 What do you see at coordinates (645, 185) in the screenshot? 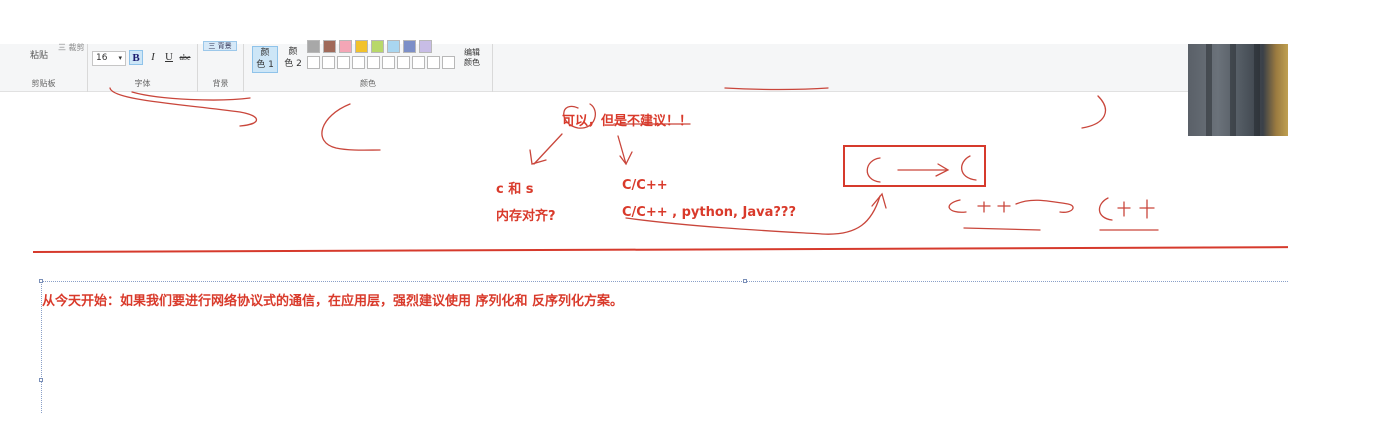
I see `right-column-line-1: C/C++` at bounding box center [645, 185].